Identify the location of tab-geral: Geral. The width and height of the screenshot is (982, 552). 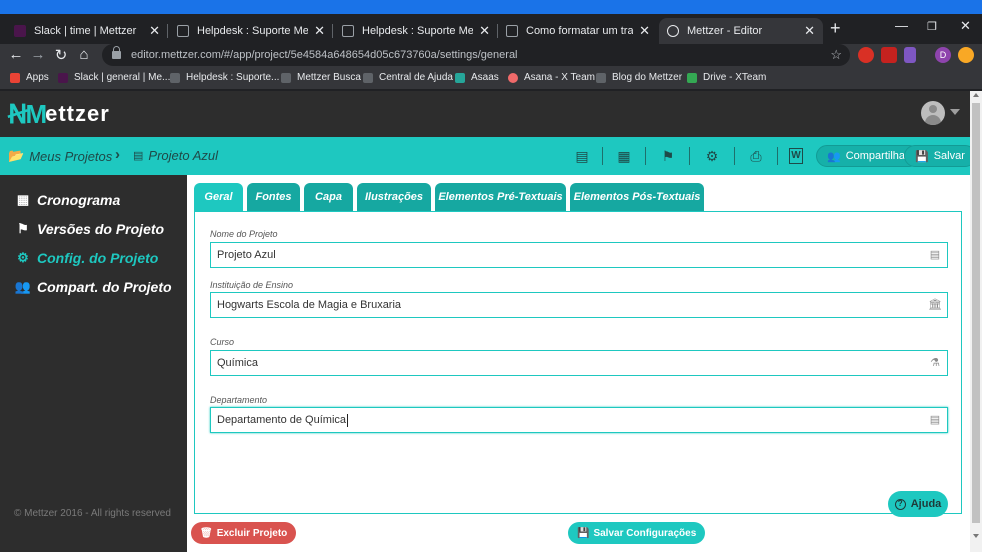
(218, 197).